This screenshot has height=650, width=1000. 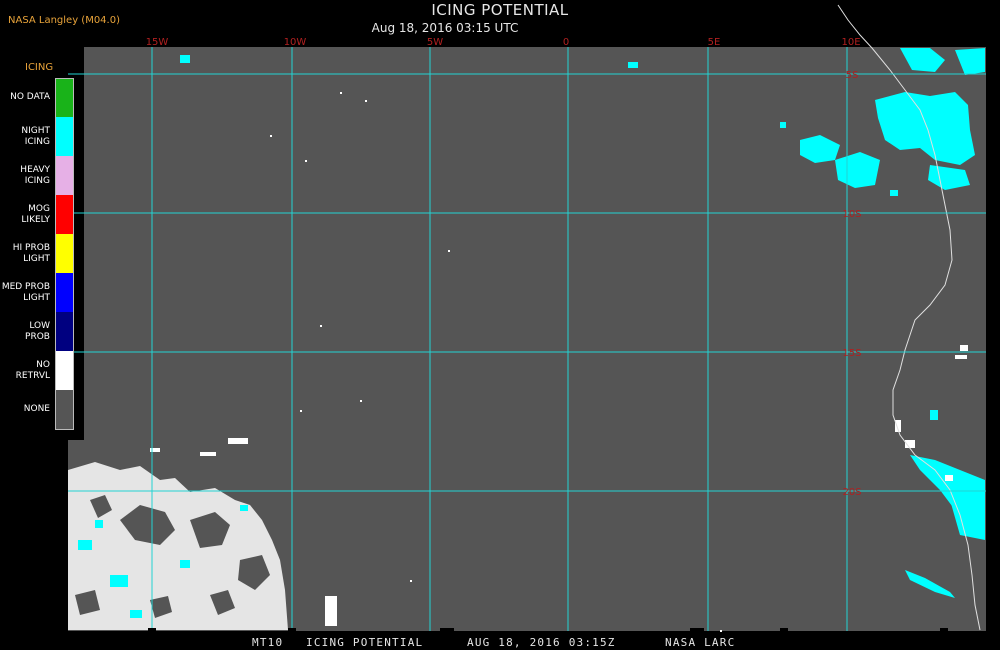 What do you see at coordinates (32, 370) in the screenshot?
I see `legend-label: NO RETRVL` at bounding box center [32, 370].